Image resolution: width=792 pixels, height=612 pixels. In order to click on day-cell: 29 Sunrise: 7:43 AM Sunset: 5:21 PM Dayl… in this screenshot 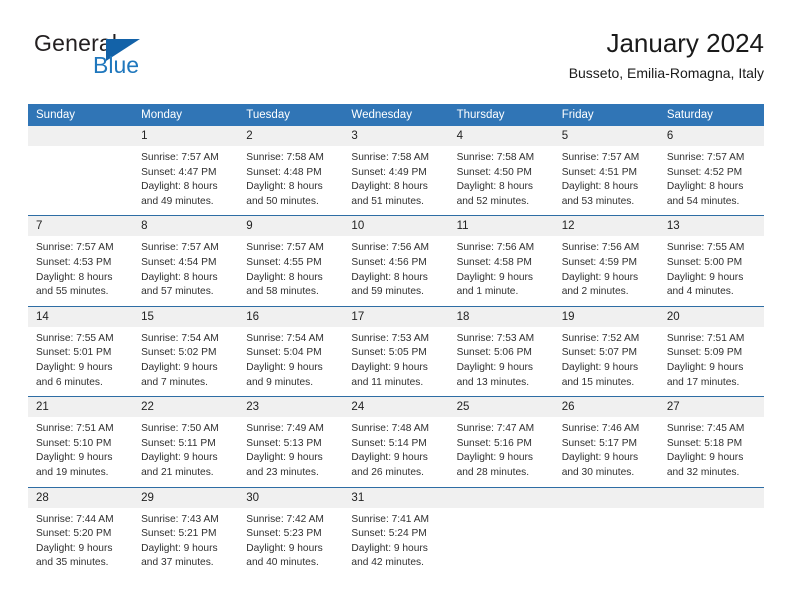, I will do `click(186, 531)`.